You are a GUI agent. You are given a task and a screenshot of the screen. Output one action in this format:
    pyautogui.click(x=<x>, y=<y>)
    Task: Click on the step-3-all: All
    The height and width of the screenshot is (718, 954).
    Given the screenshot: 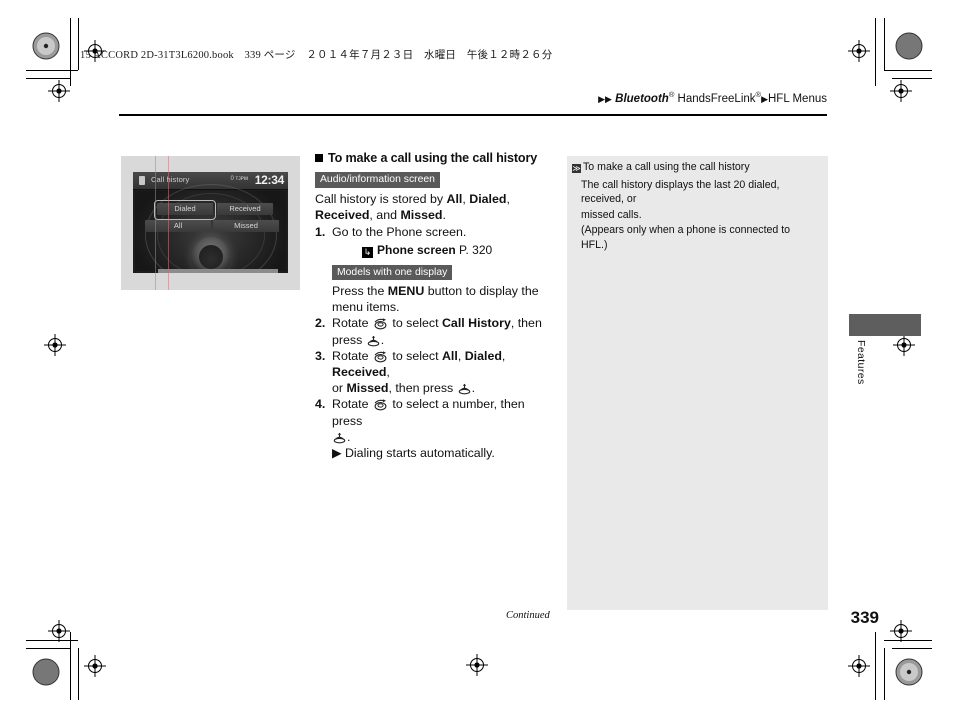 What is the action you would take?
    pyautogui.click(x=449, y=355)
    